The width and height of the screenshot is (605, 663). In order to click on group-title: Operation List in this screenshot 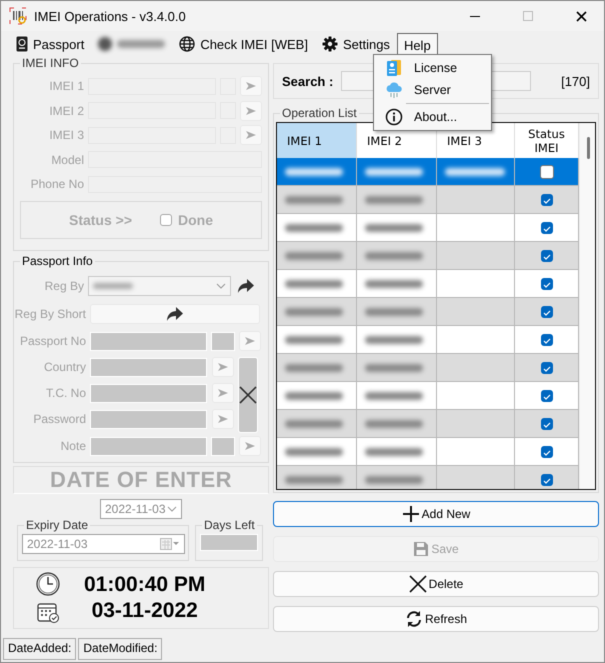, I will do `click(319, 113)`.